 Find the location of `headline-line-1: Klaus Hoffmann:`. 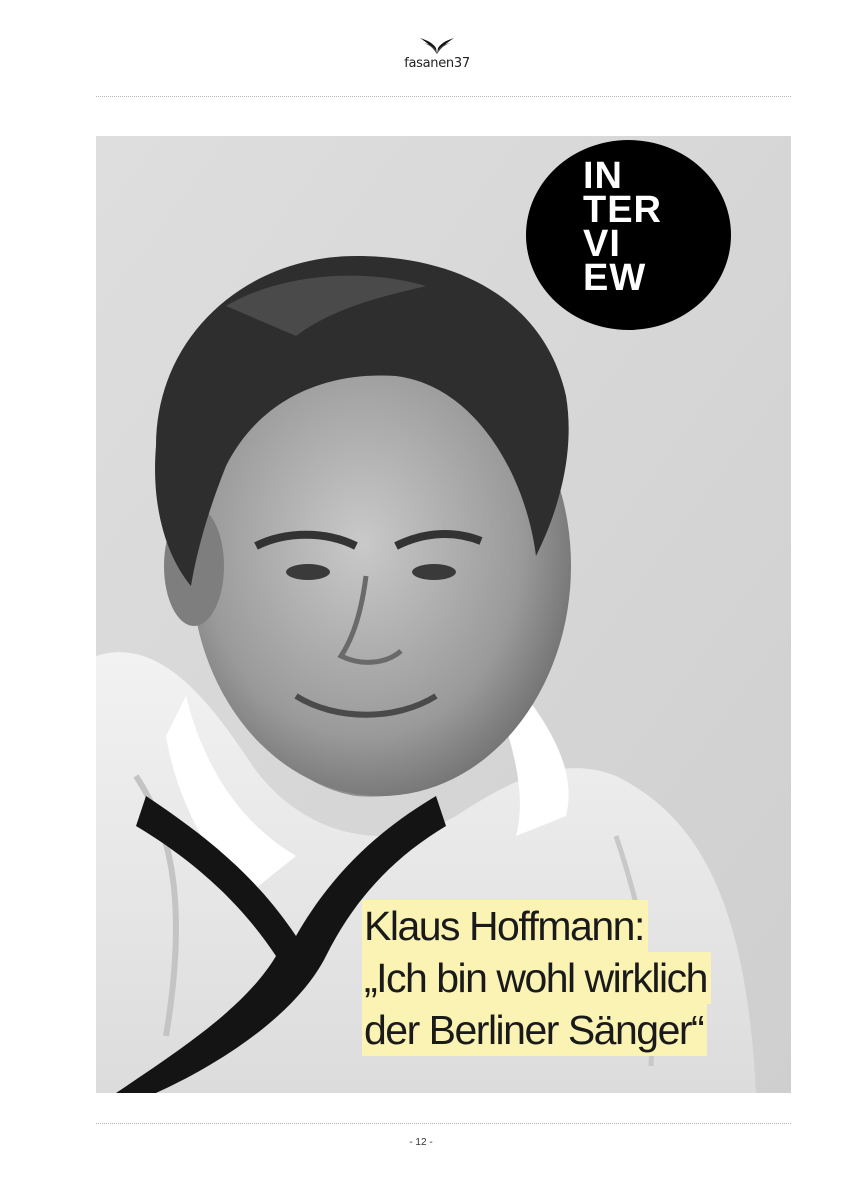

headline-line-1: Klaus Hoffmann: is located at coordinates (505, 926).